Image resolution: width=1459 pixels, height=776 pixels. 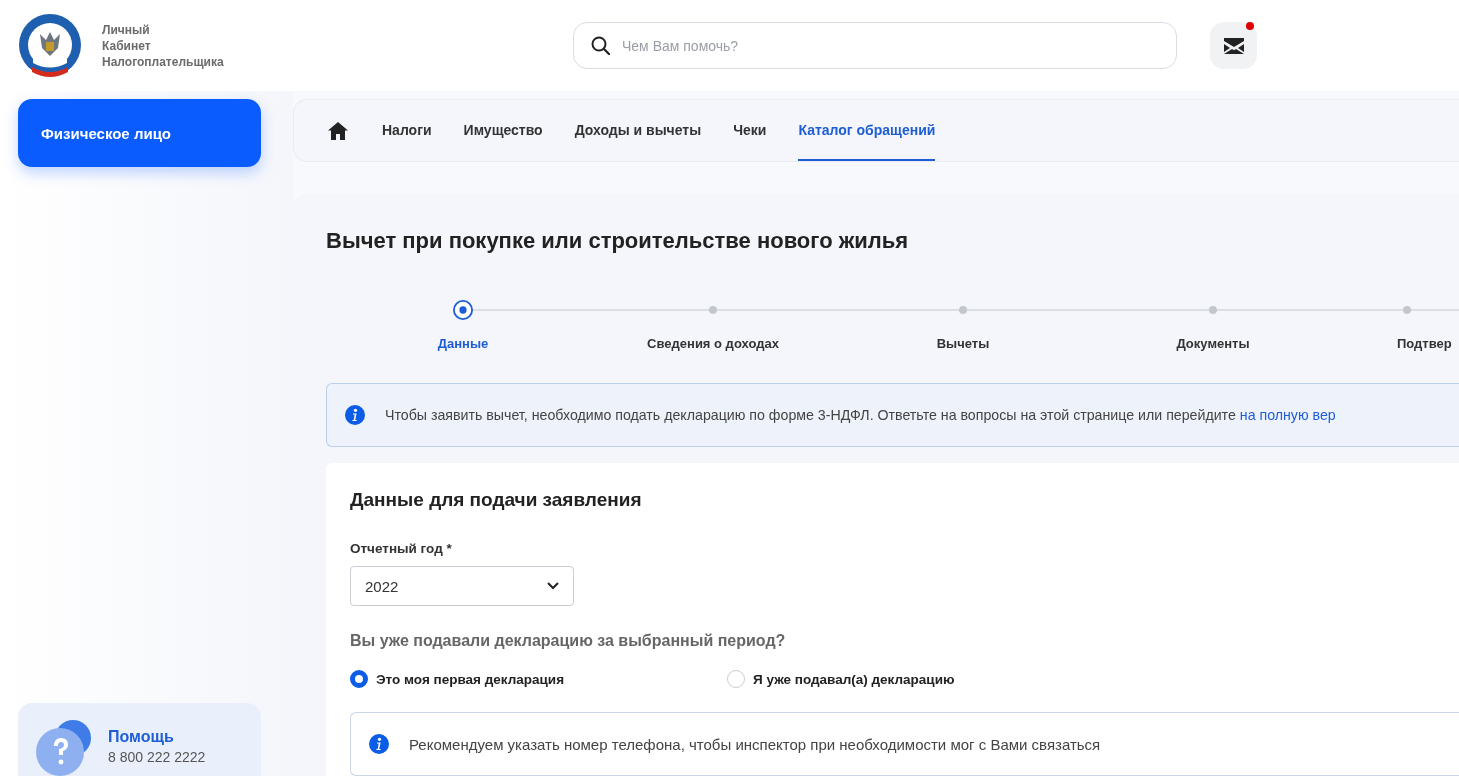 What do you see at coordinates (638, 130) in the screenshot?
I see `nav-tab: Доходы и вычеты` at bounding box center [638, 130].